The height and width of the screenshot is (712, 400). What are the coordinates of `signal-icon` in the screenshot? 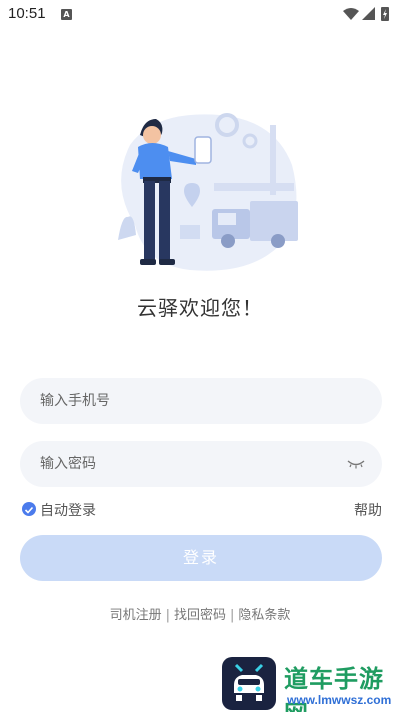 It's located at (368, 13).